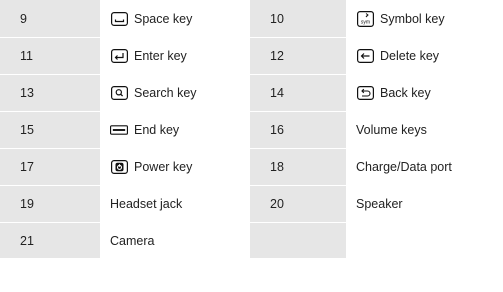  I want to click on back-icon, so click(365, 93).